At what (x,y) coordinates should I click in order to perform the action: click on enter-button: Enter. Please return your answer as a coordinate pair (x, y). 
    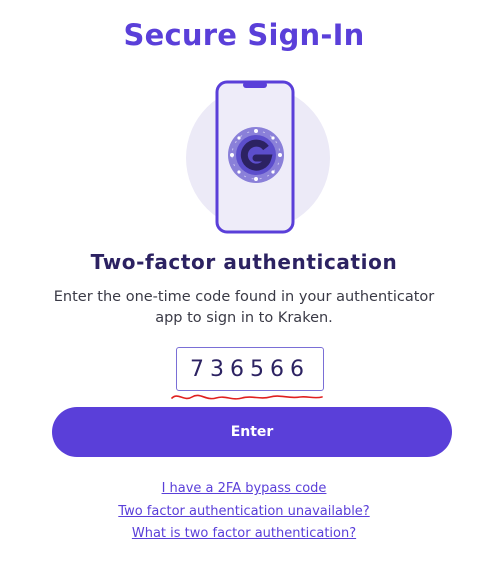
    Looking at the image, I should click on (252, 432).